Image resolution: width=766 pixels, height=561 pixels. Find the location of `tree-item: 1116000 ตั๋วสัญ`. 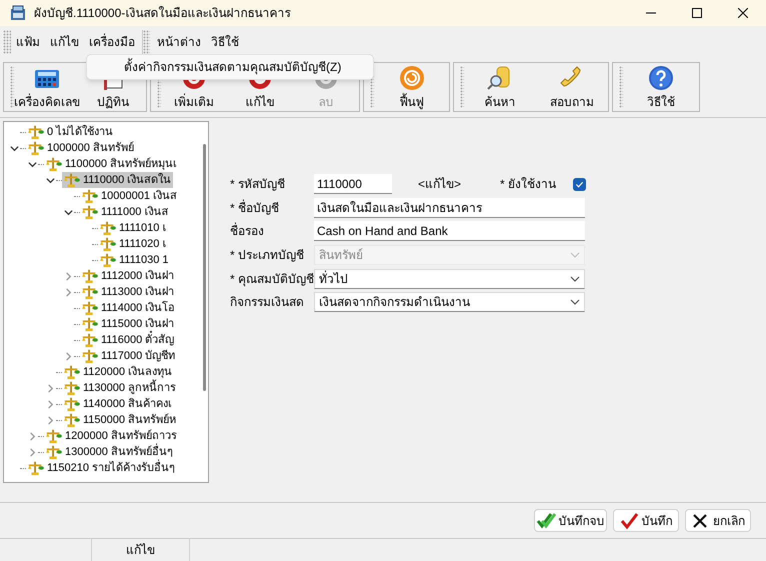

tree-item: 1116000 ตั๋วสัญ is located at coordinates (128, 340).